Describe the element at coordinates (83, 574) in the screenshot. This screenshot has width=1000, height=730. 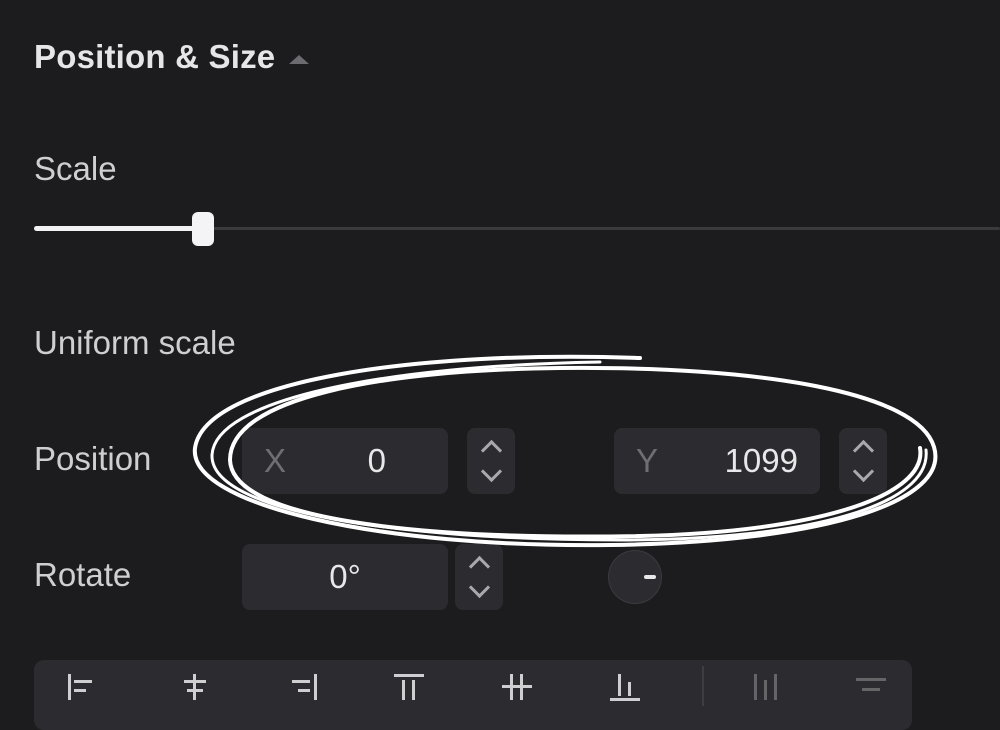
I see `rotate-label: Rotate` at that location.